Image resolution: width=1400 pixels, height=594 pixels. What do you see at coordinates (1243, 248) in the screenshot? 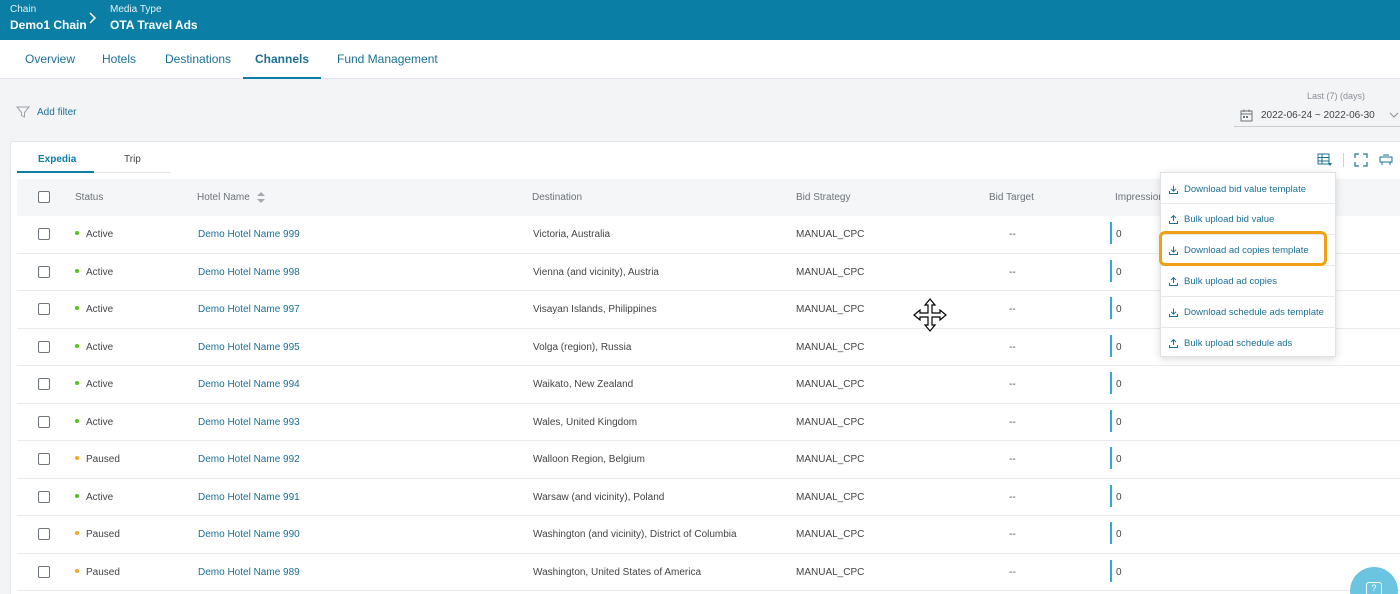
I see `highlight-outline` at bounding box center [1243, 248].